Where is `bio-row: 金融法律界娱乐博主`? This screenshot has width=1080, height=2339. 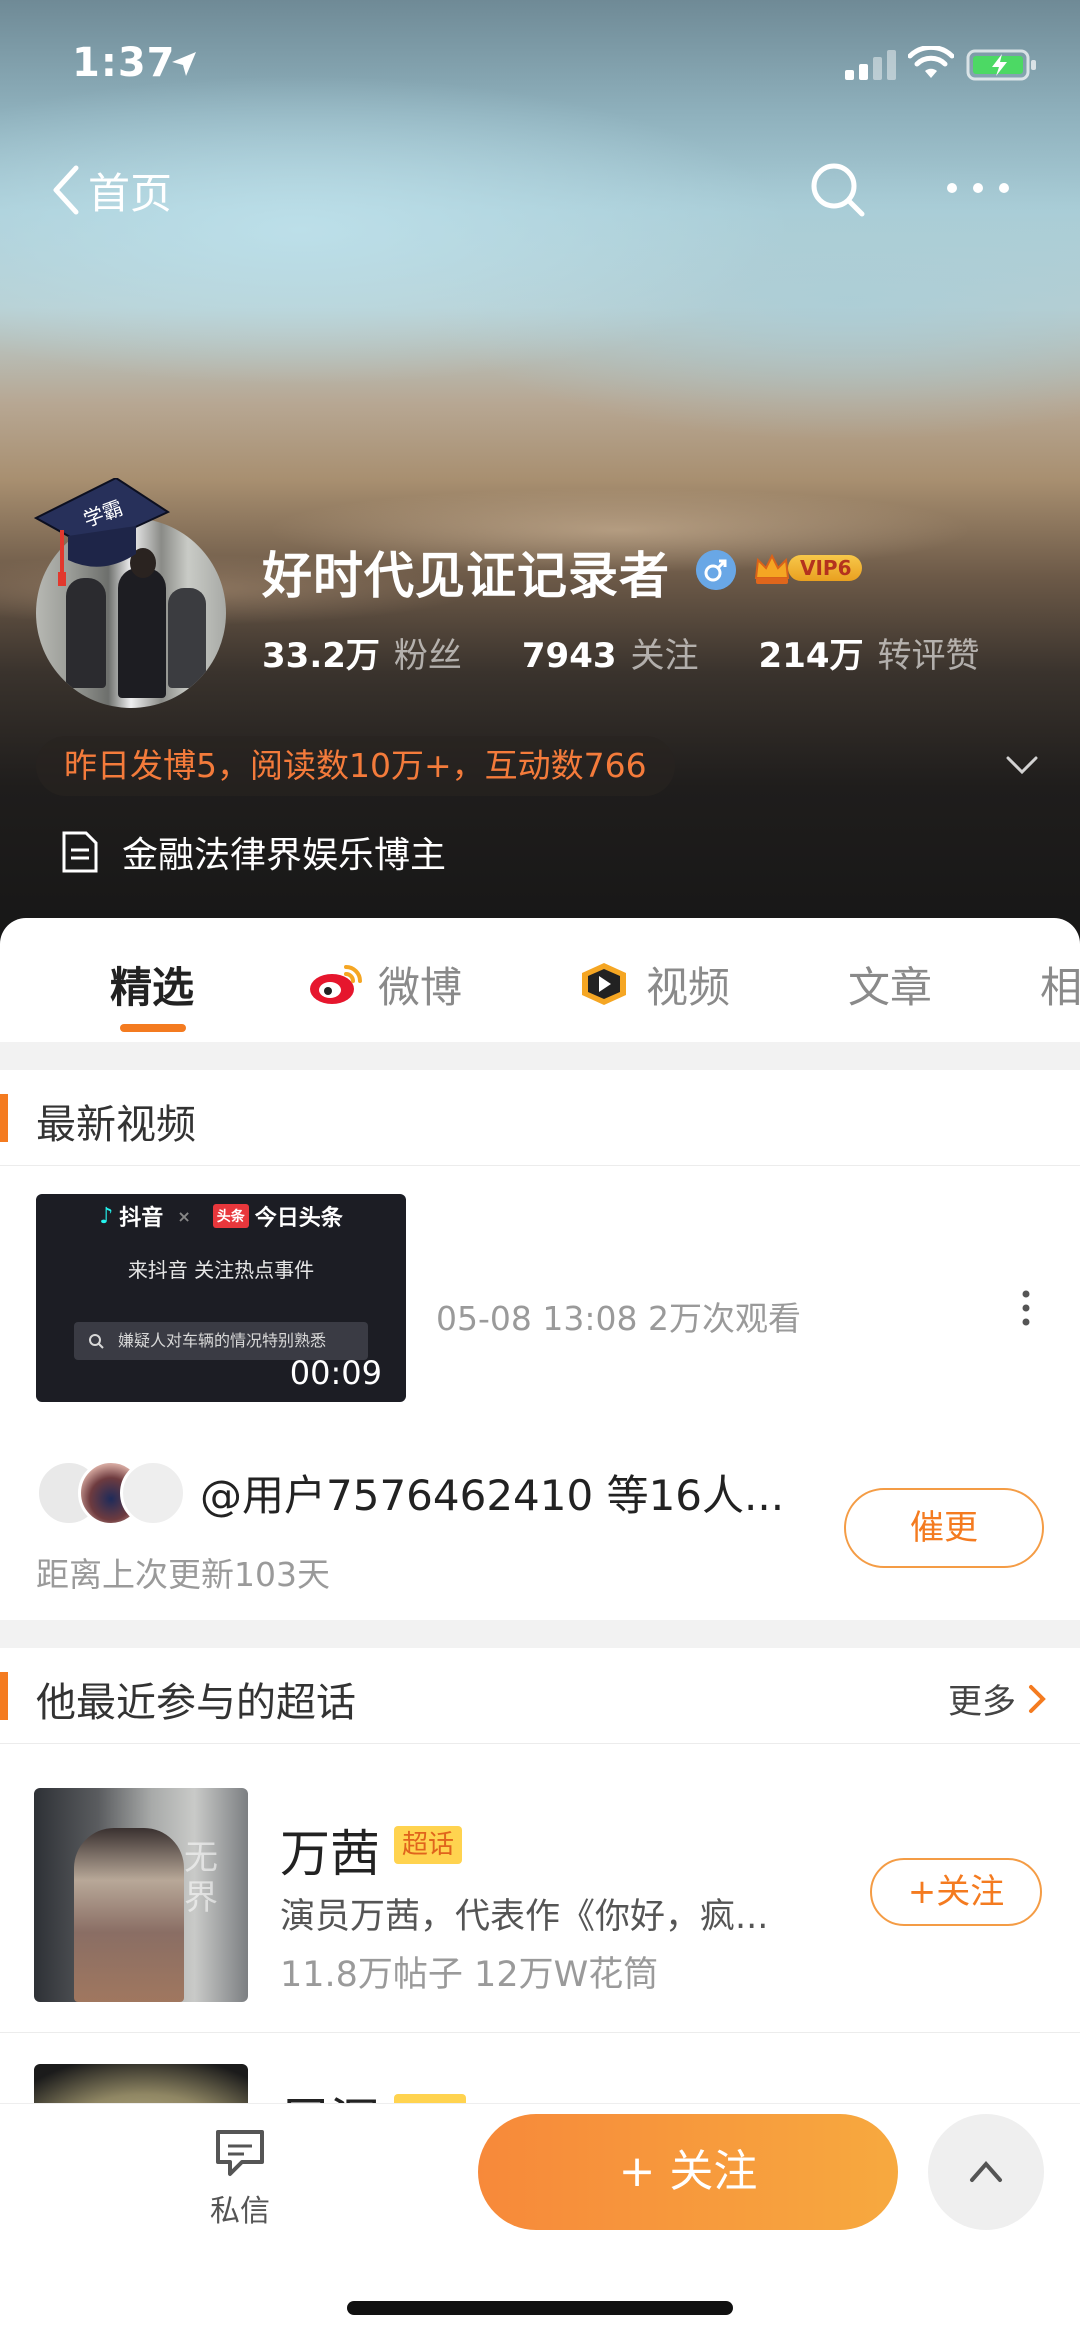
bio-row: 金融法律界娱乐博主 is located at coordinates (253, 852).